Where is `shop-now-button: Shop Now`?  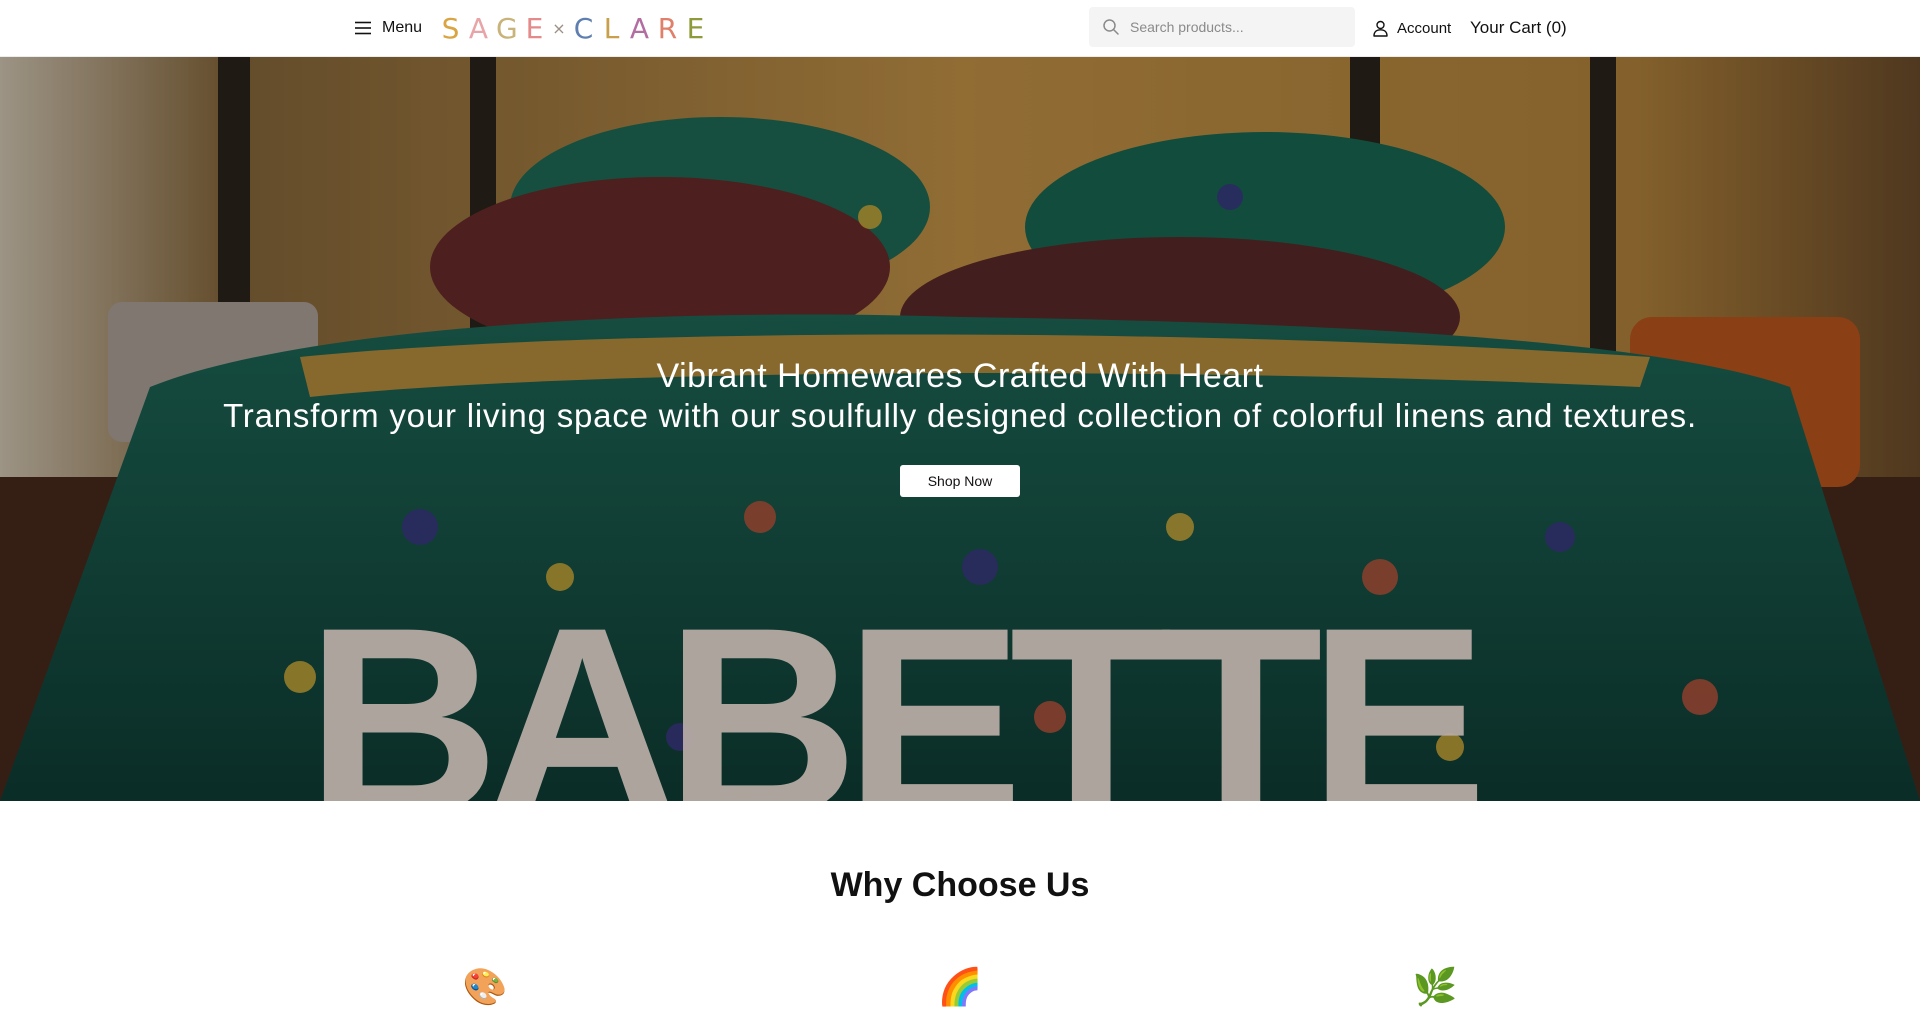 shop-now-button: Shop Now is located at coordinates (960, 481).